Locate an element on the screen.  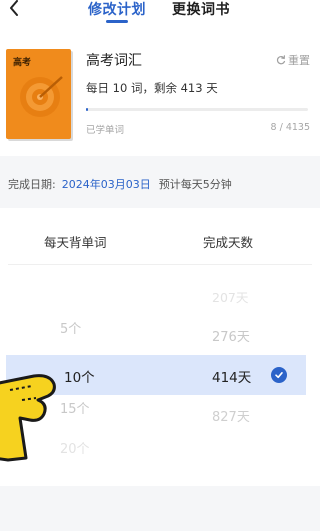
reset-label: 重置 is located at coordinates (299, 60).